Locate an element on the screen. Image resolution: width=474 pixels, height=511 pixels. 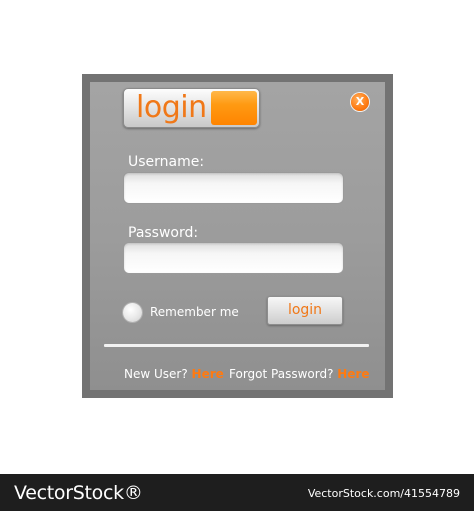
new-user-link: Here is located at coordinates (208, 374).